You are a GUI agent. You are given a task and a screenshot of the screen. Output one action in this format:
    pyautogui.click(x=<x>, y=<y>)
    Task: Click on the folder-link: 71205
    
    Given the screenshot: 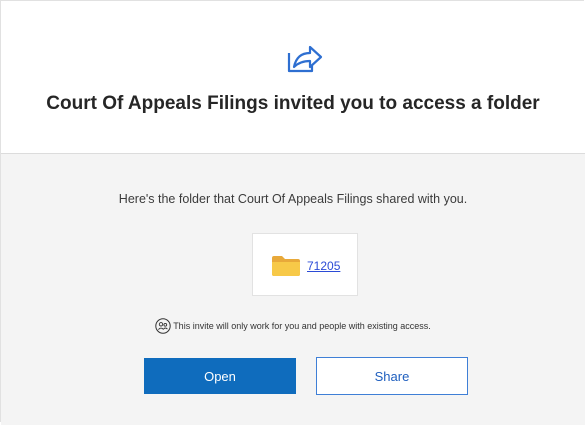 What is the action you would take?
    pyautogui.click(x=323, y=266)
    